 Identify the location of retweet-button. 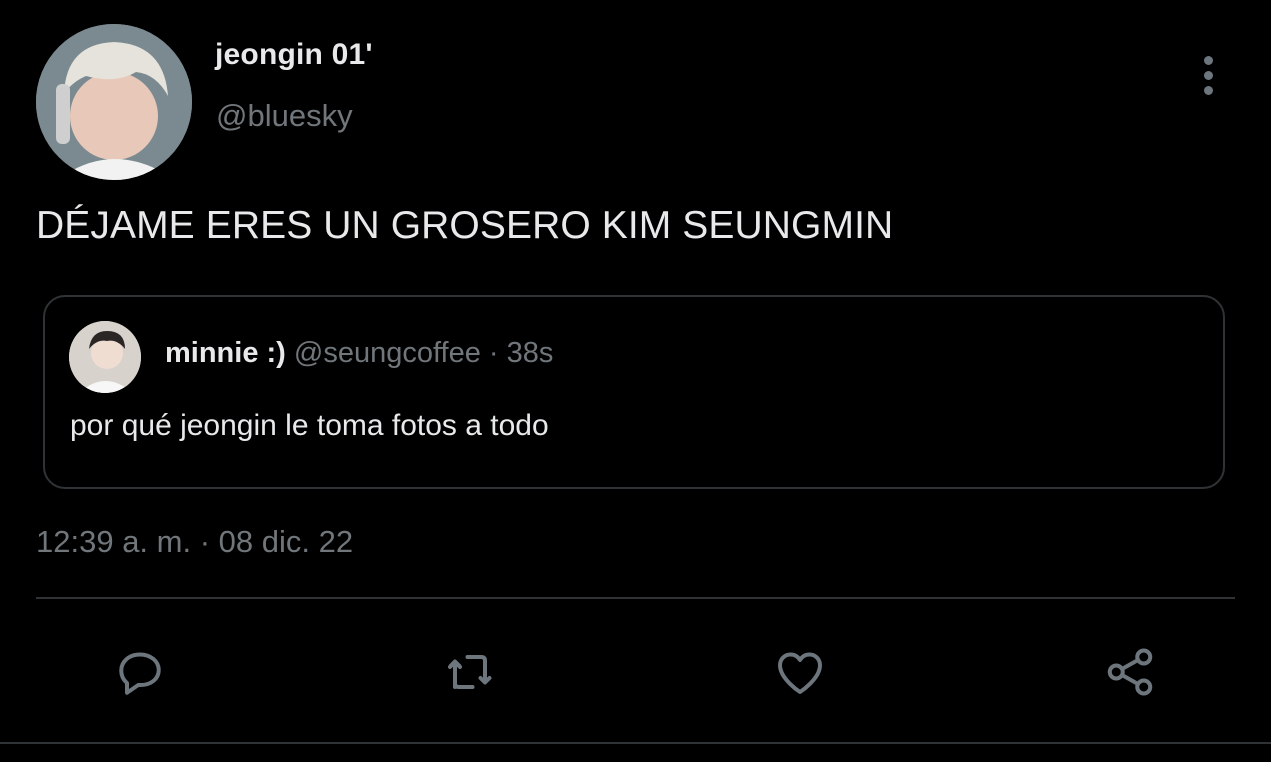
(470, 672).